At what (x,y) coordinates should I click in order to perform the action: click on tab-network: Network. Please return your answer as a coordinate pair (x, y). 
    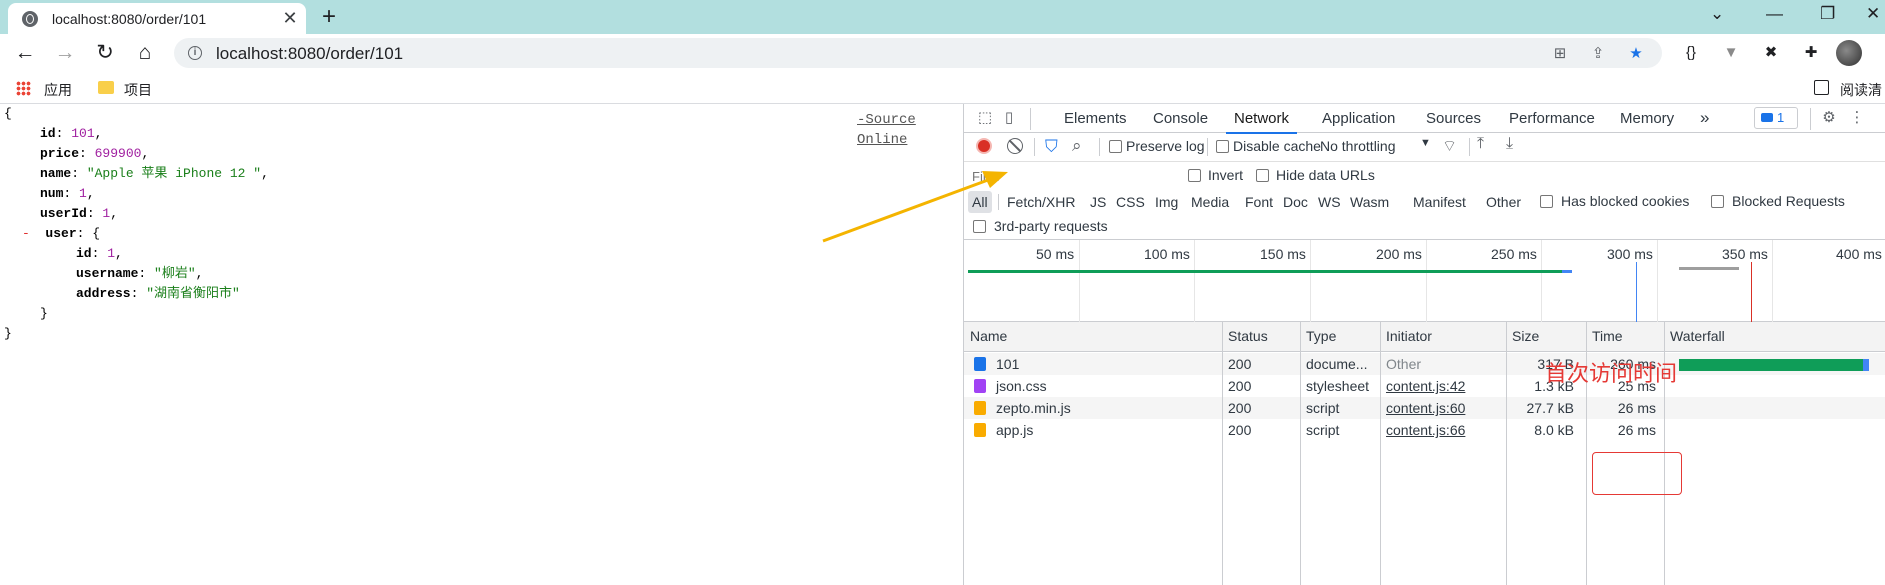
    Looking at the image, I should click on (1261, 119).